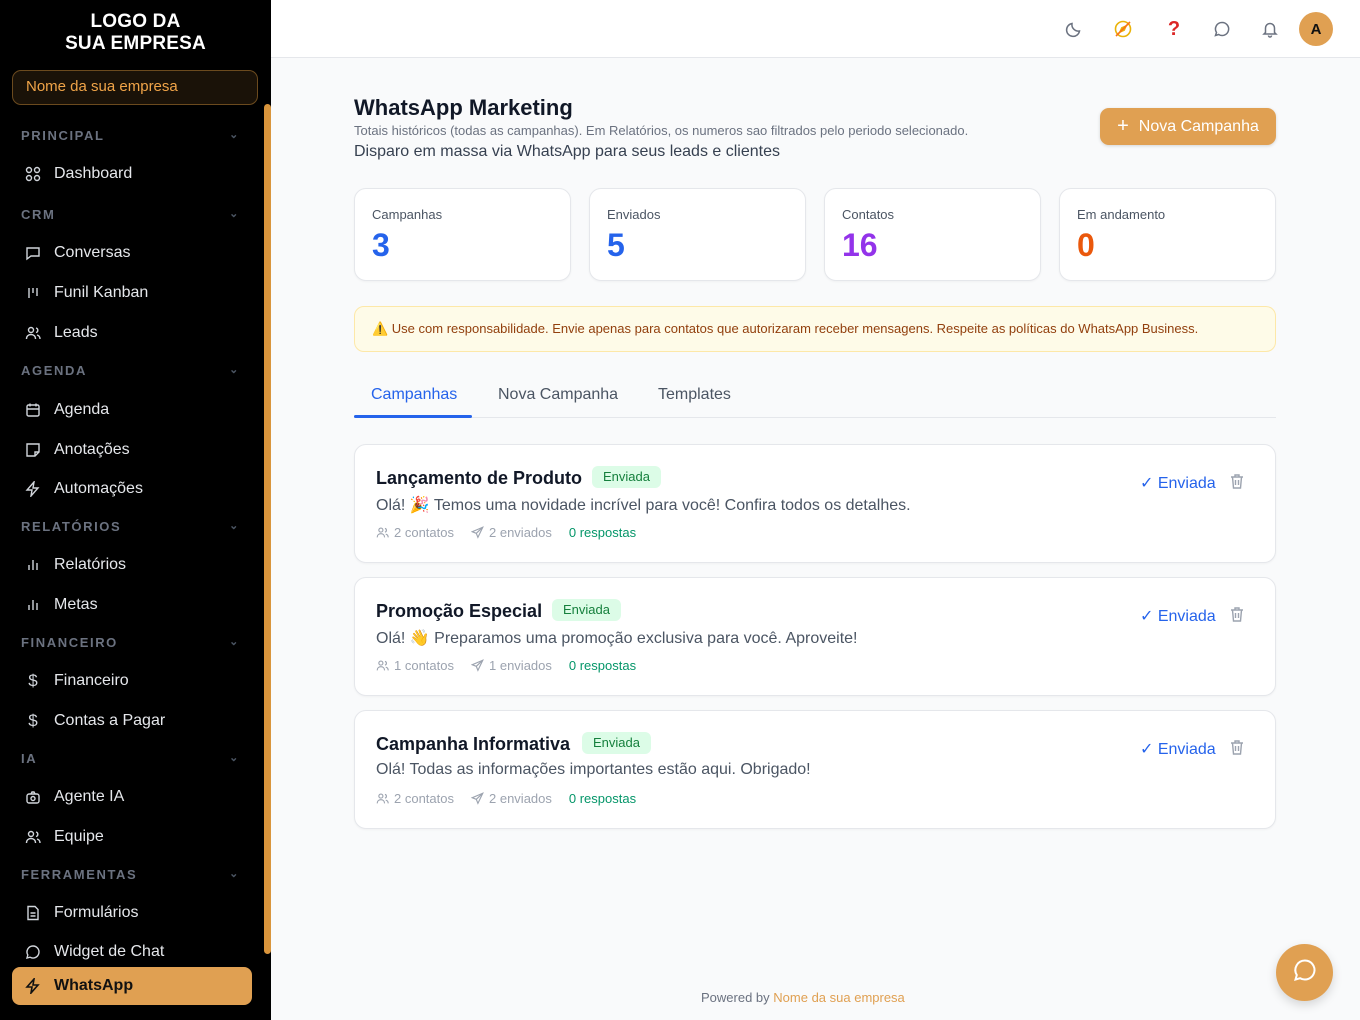 Image resolution: width=1360 pixels, height=1020 pixels. I want to click on page-title: WhatsApp Marketing, so click(463, 107).